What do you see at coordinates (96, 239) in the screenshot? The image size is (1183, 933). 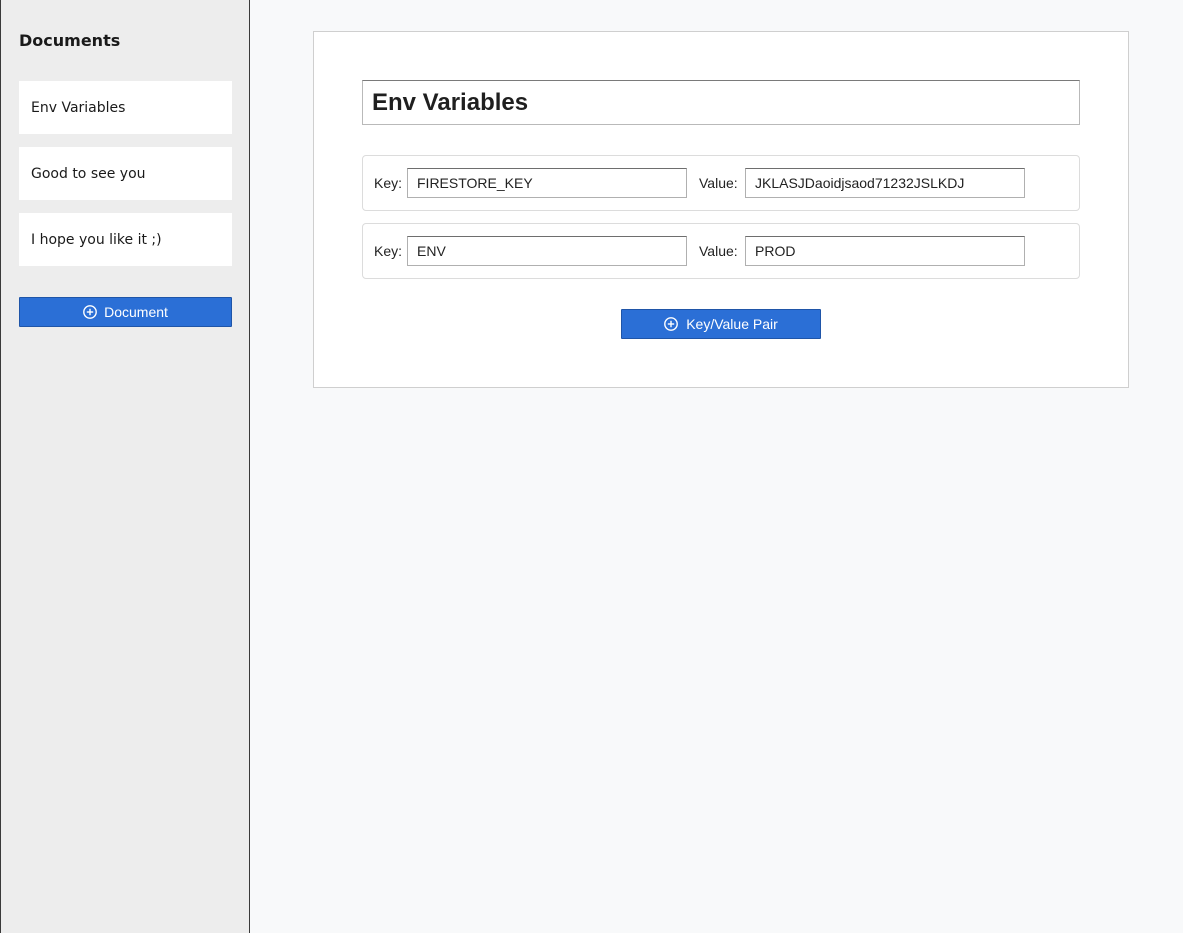 I see `document-item-label: I hope you like it ;)` at bounding box center [96, 239].